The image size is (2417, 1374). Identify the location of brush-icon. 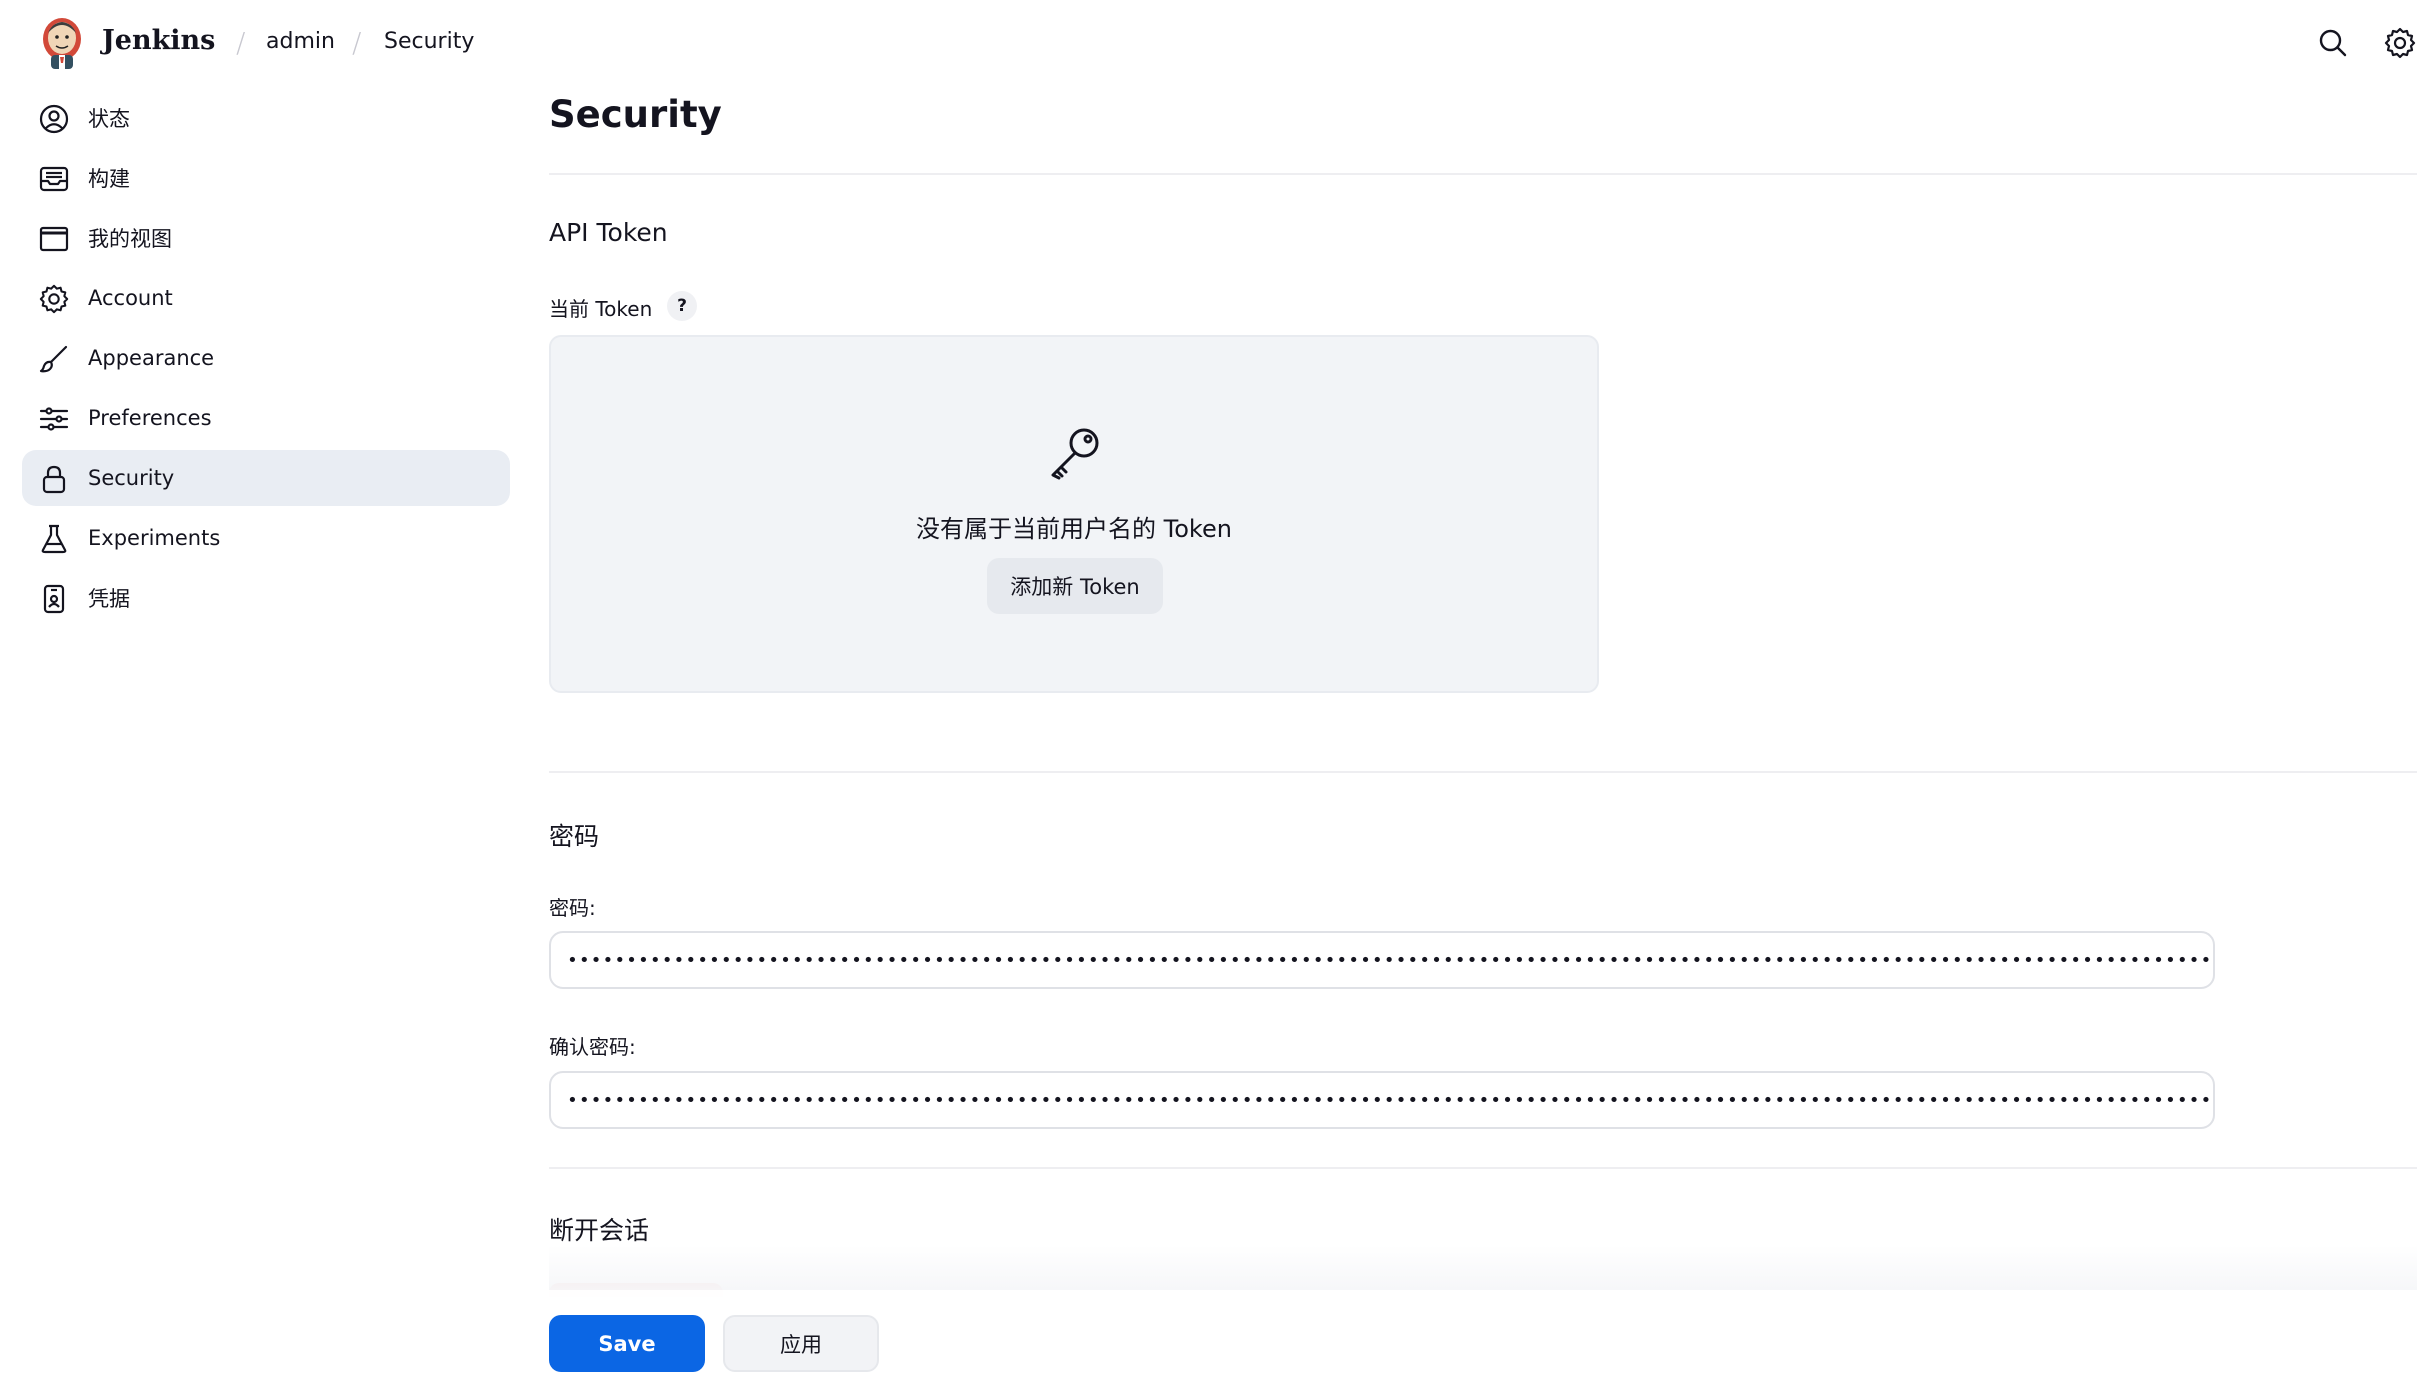
(53, 359).